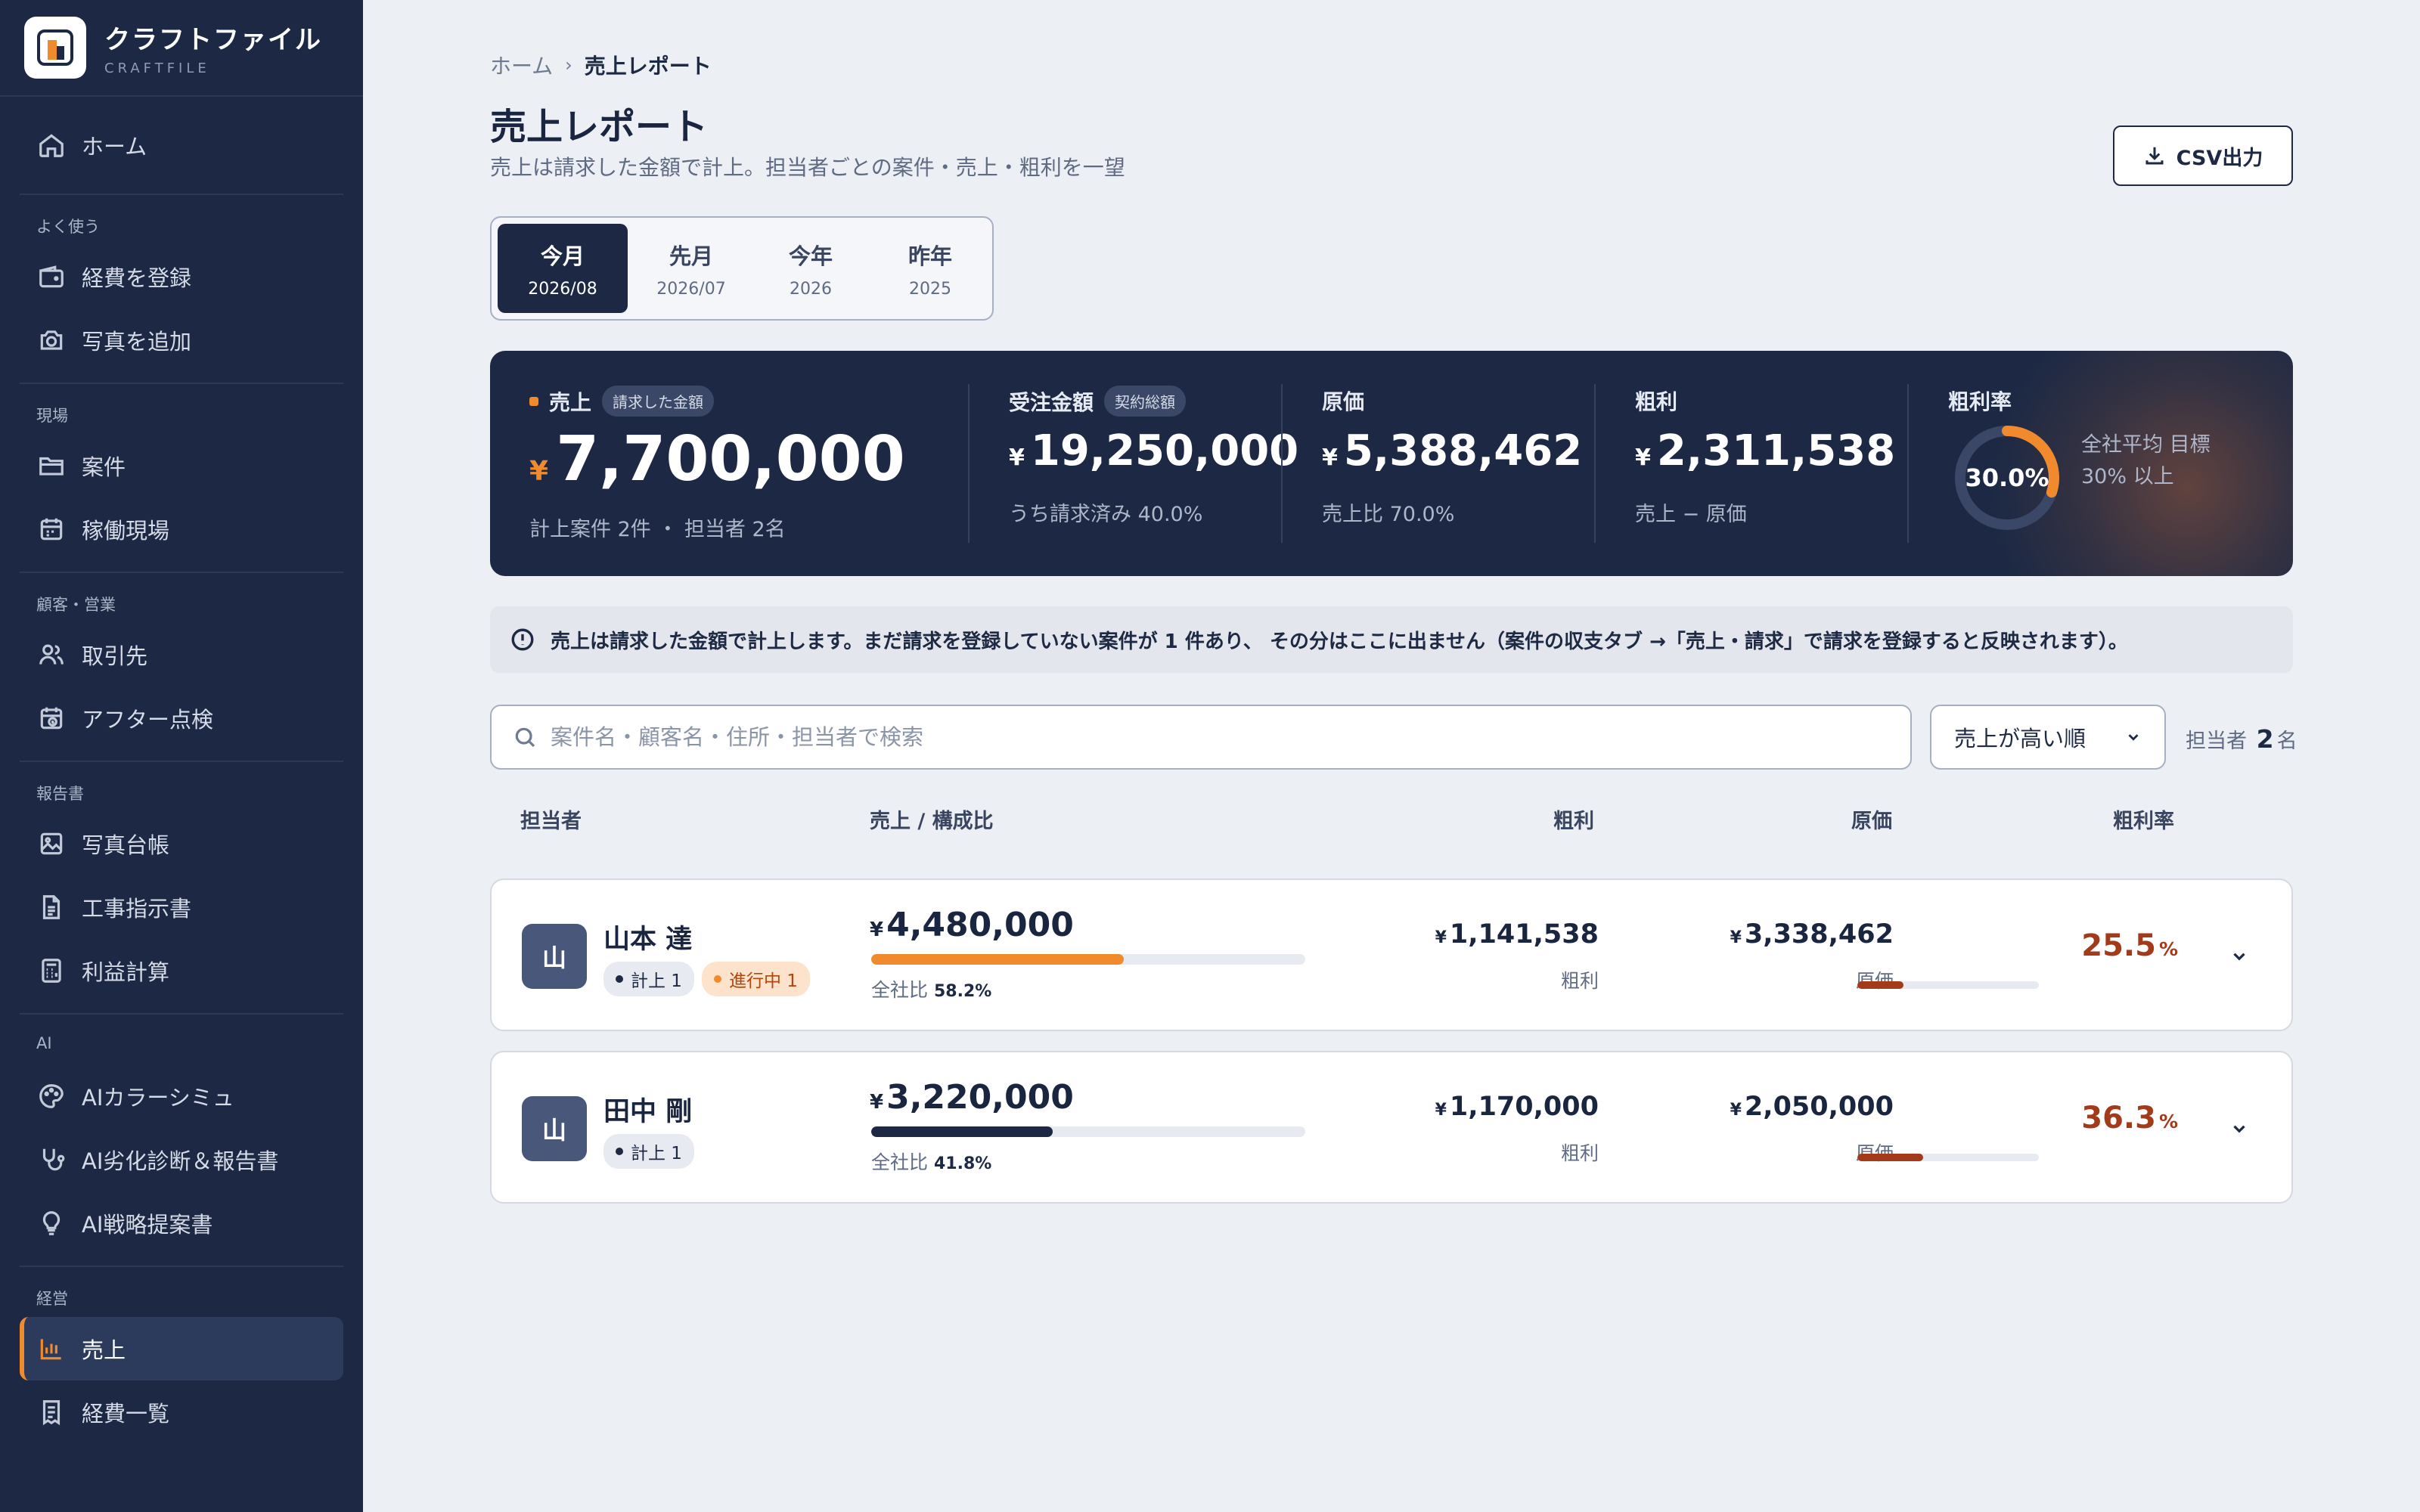  I want to click on cost-amount: ¥3,338,462, so click(1812, 934).